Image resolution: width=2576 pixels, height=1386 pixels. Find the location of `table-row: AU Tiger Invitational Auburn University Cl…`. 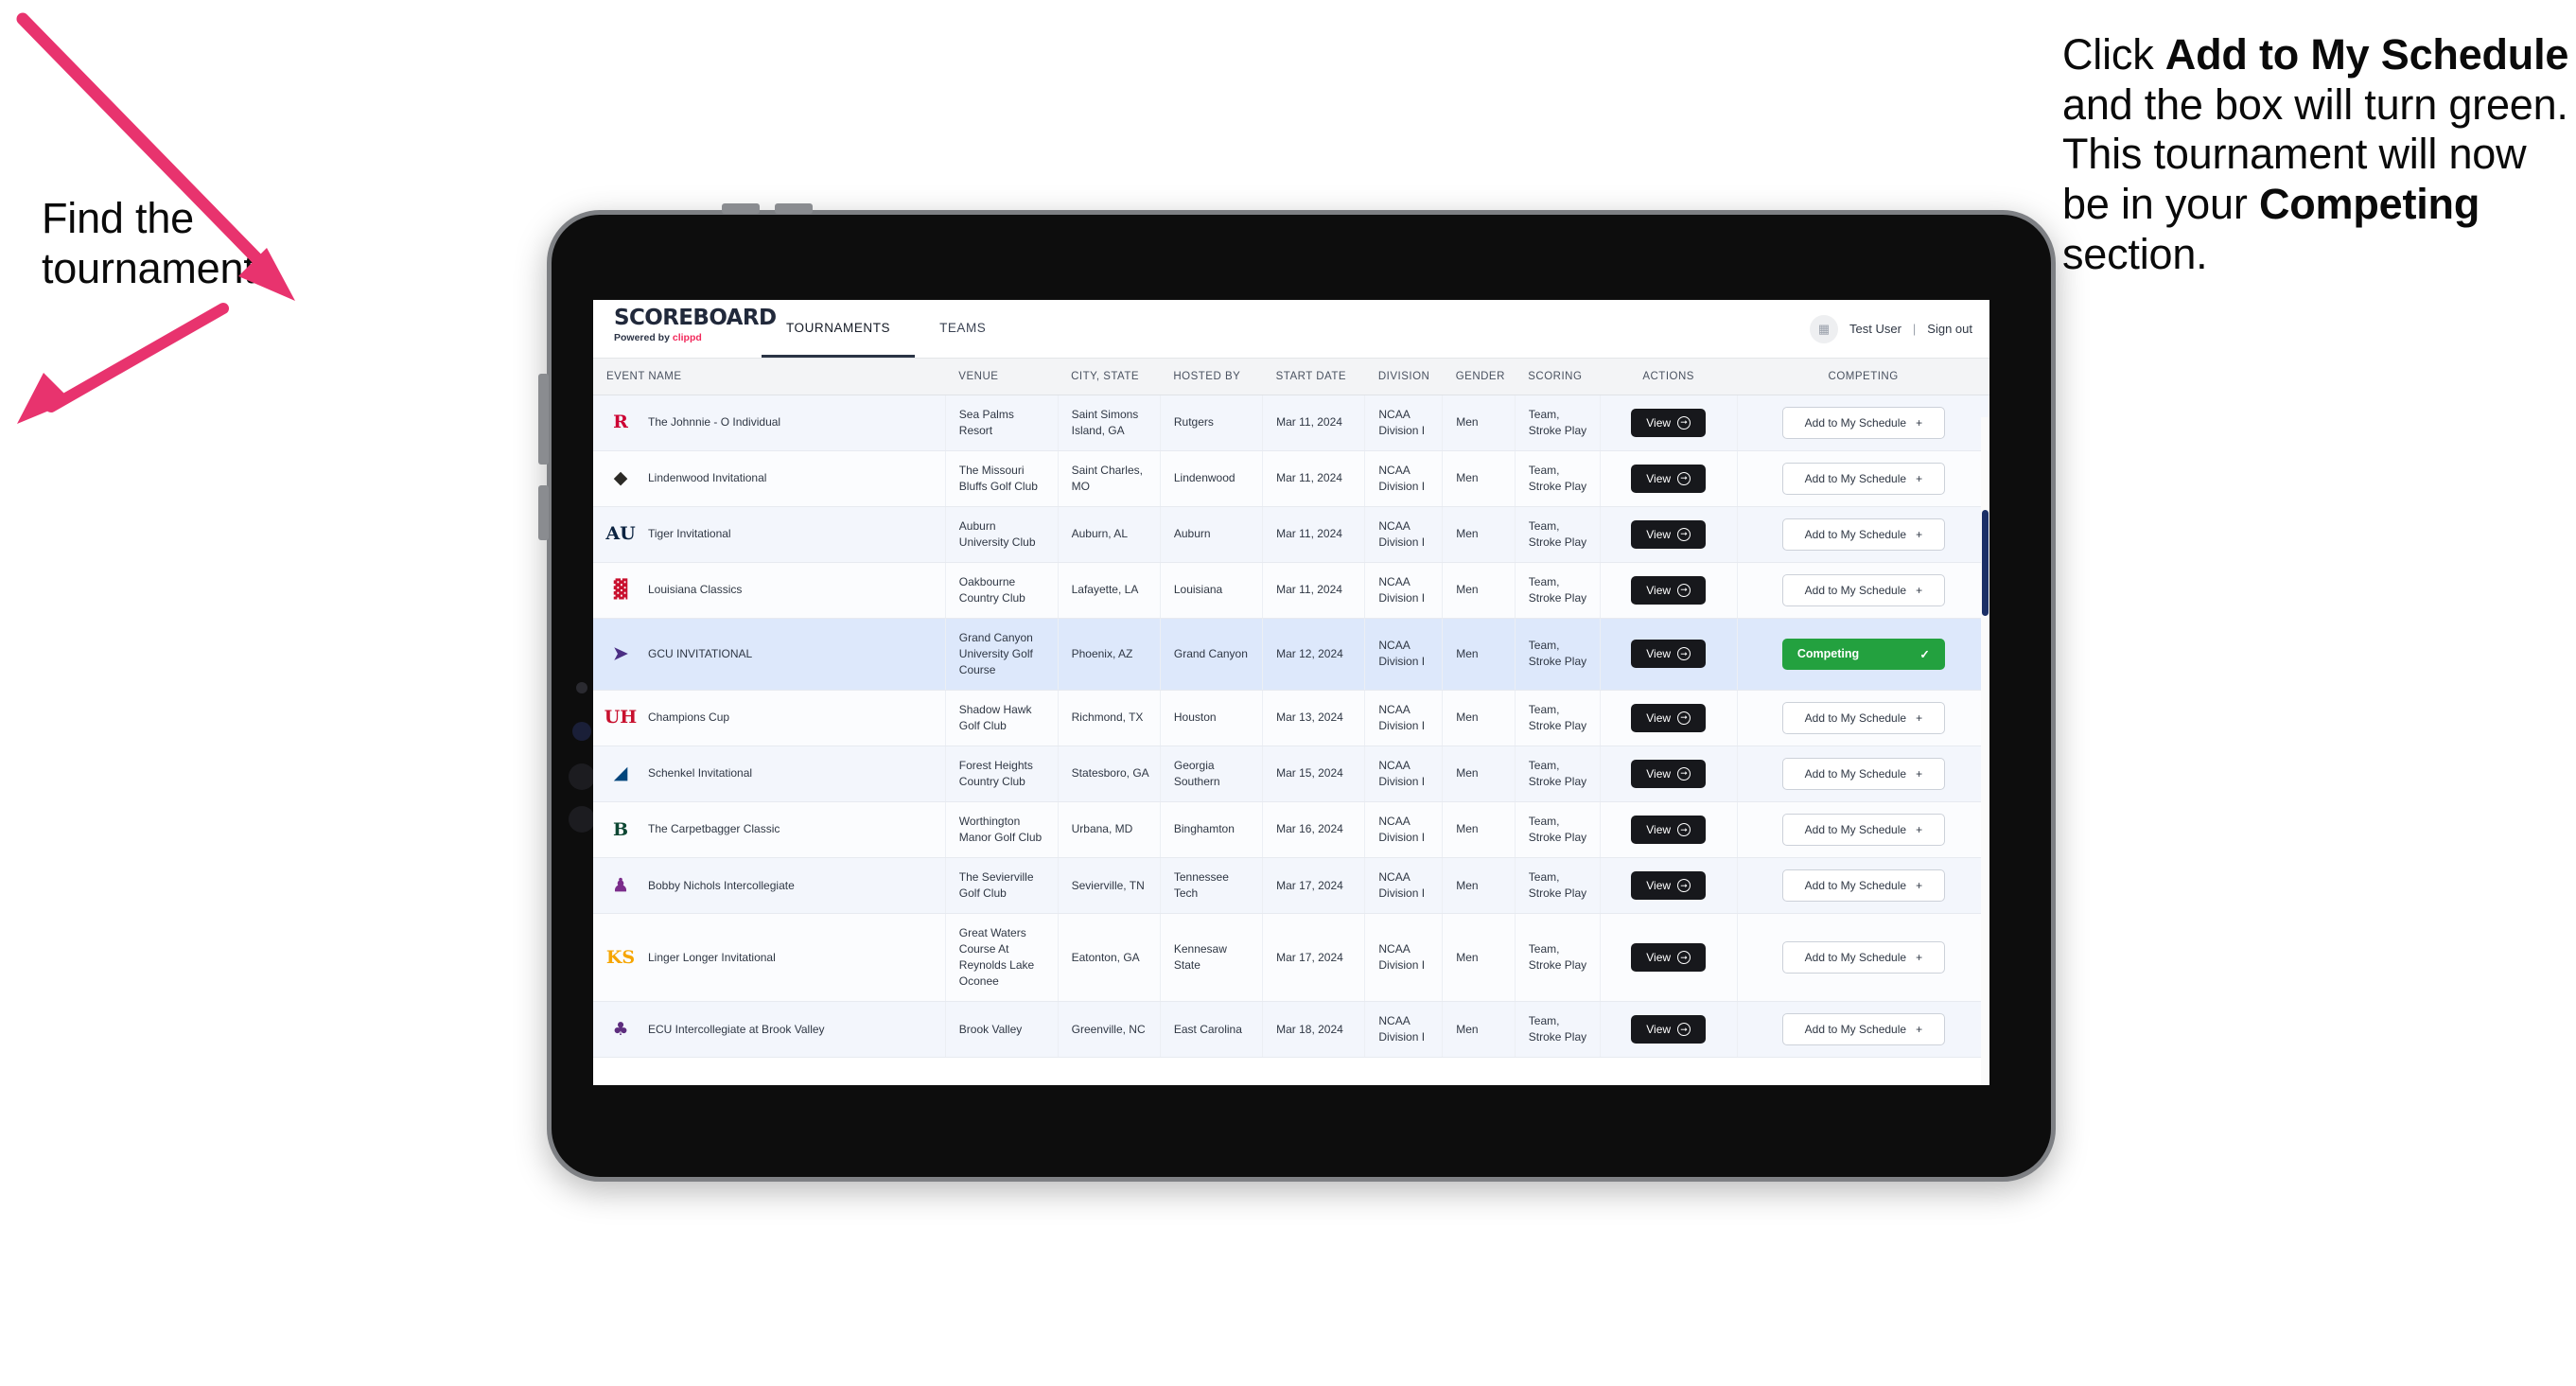

table-row: AU Tiger Invitational Auburn University Cl… is located at coordinates (1291, 534).